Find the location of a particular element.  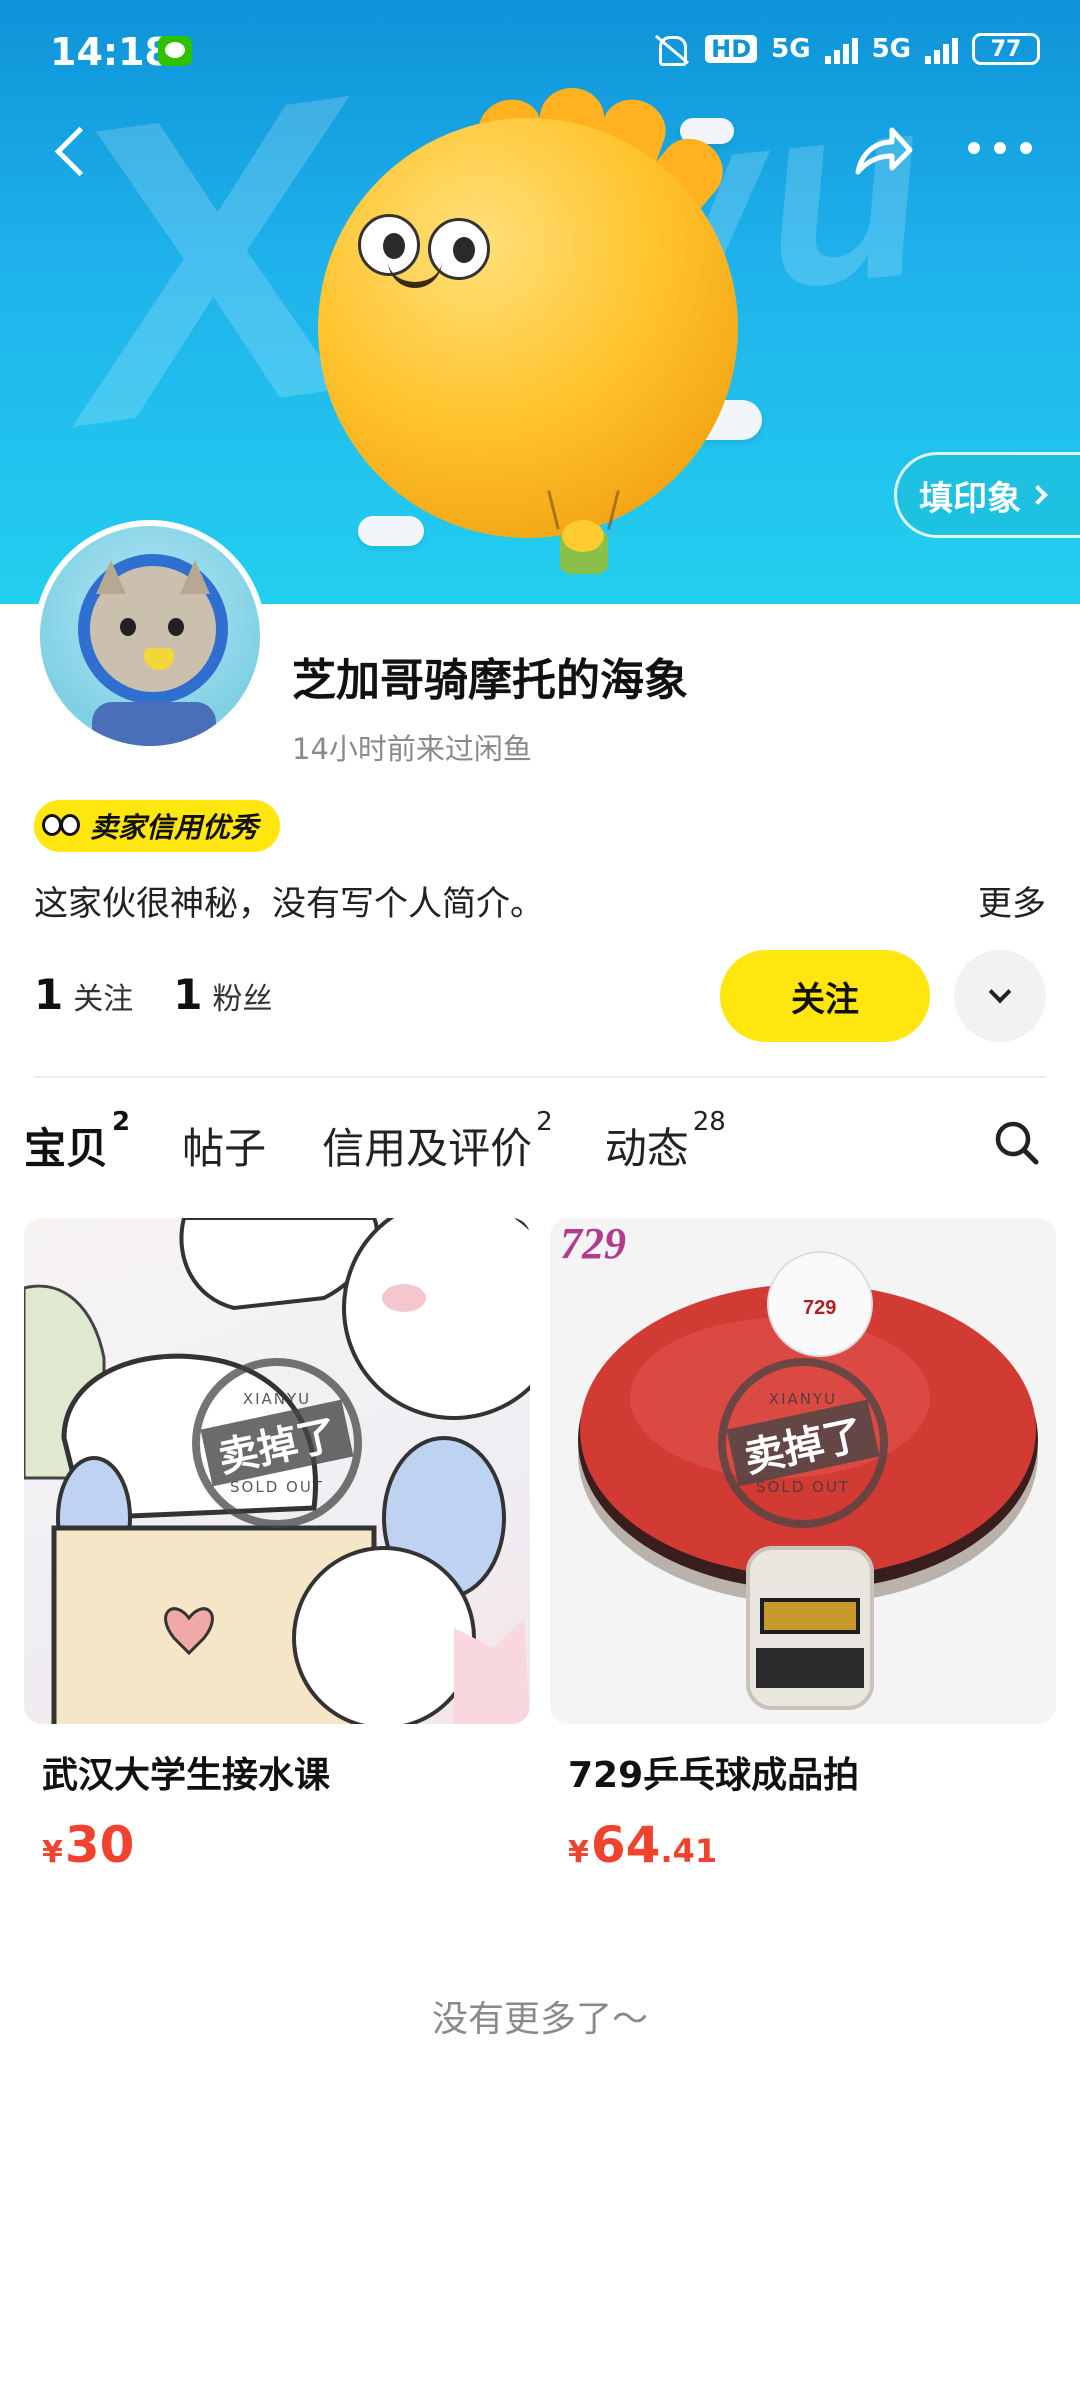

content-tabs: 宝贝 2 帖子 信用及评价 2 动态 28 is located at coordinates (401, 1141).